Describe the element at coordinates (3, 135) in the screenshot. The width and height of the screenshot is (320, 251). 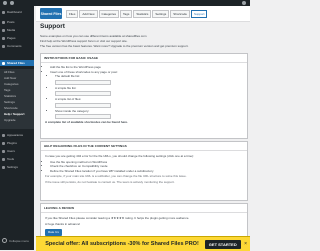
I see `appearance-icon` at that location.